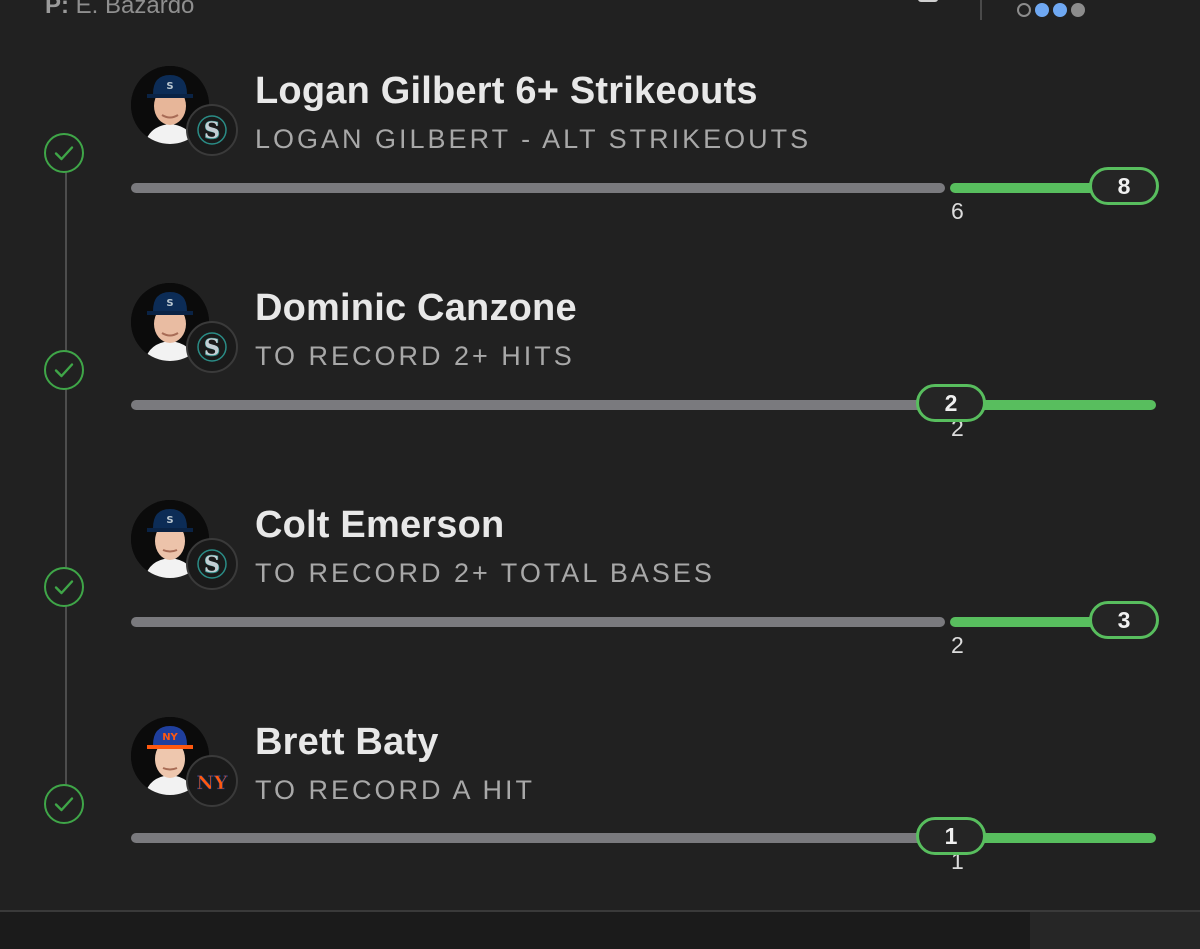  Describe the element at coordinates (780, 4) in the screenshot. I see `linescore-cutoff` at that location.